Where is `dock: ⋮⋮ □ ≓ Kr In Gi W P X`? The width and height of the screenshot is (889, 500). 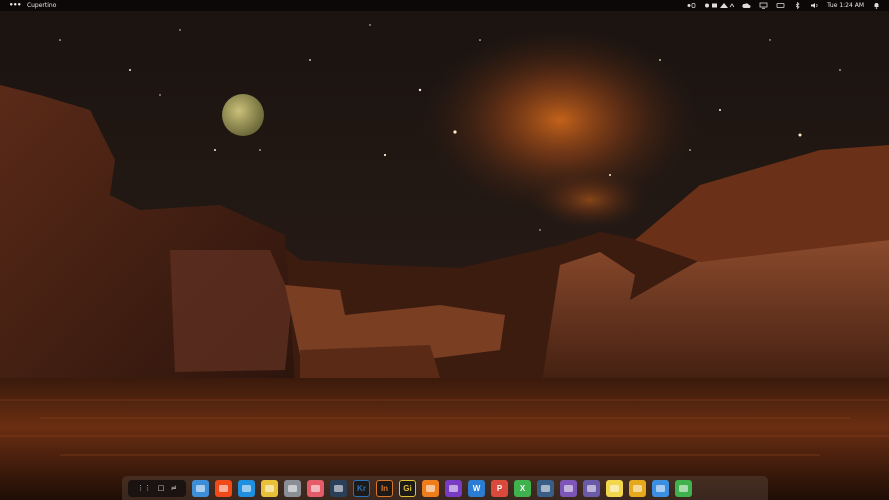
dock: ⋮⋮ □ ≓ Kr In Gi W P X is located at coordinates (445, 488).